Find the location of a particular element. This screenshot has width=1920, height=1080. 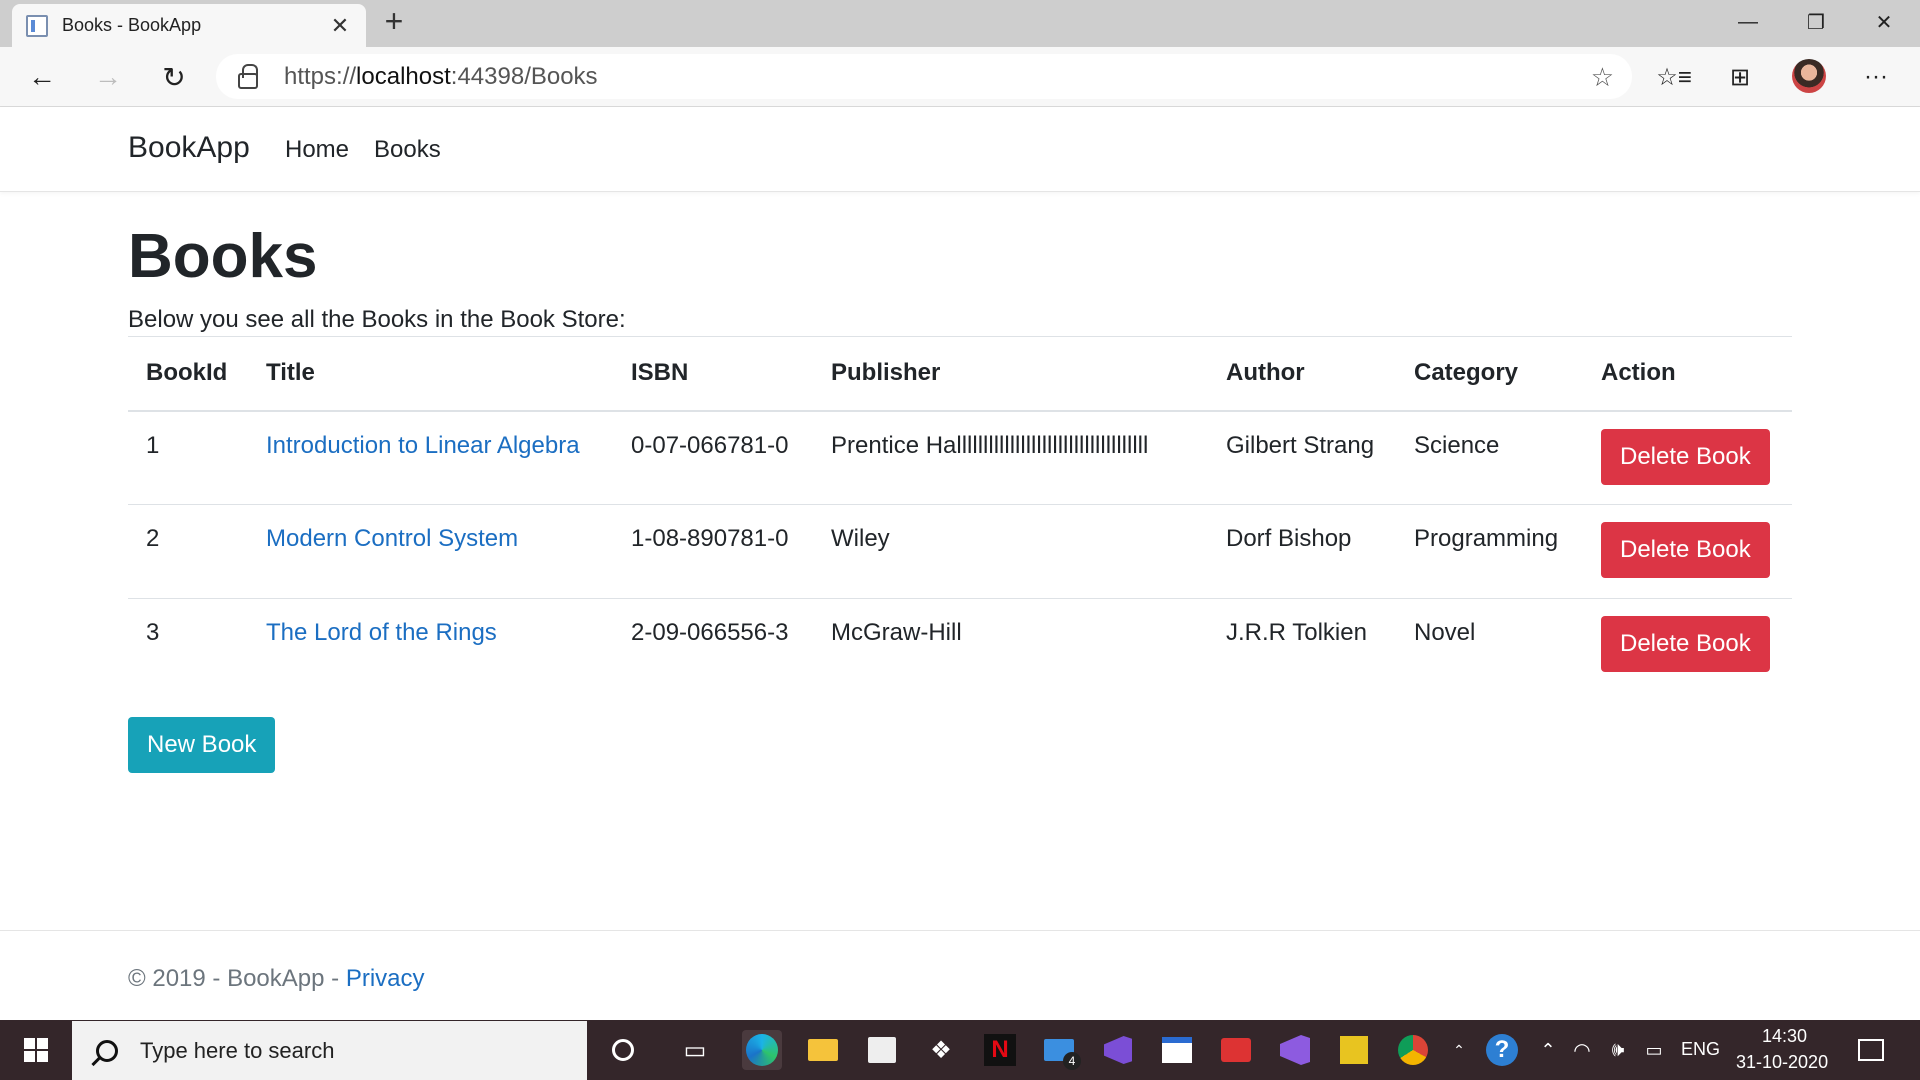

chrome-icon is located at coordinates (1413, 1050).